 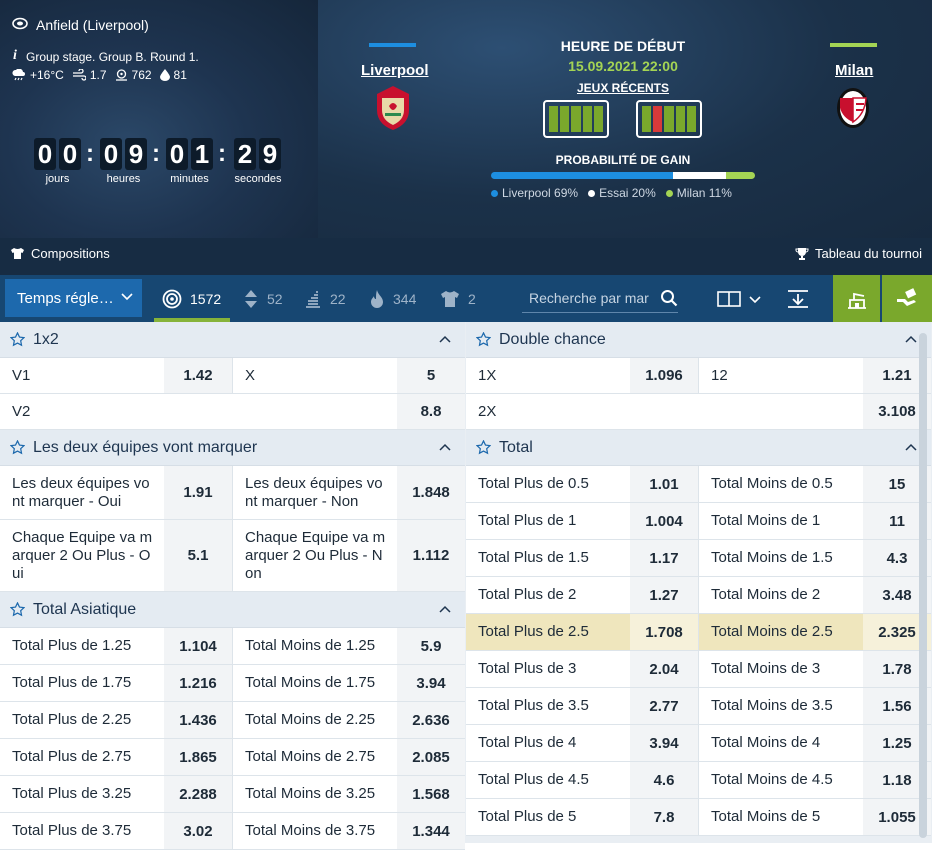 I want to click on odds-outcome: Total Moins de 2.75 2.085, so click(x=348, y=757).